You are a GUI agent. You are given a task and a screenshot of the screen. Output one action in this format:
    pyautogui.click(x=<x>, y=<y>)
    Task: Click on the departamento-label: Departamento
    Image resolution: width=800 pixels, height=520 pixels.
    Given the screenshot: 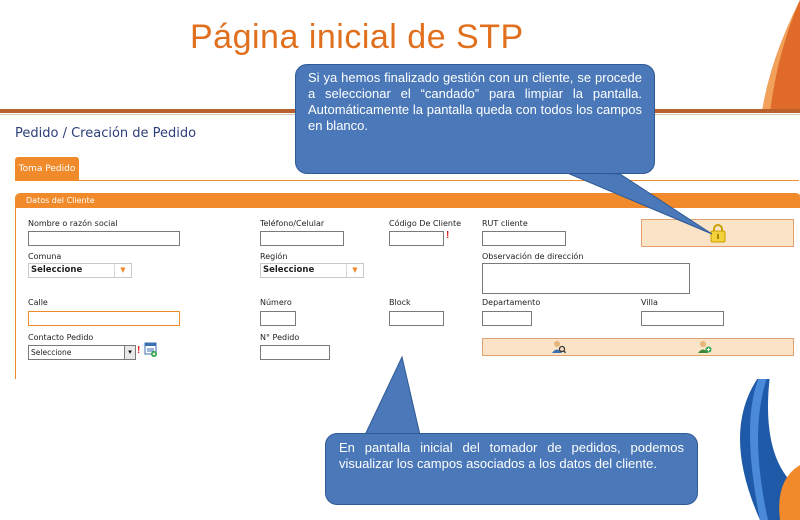 What is the action you would take?
    pyautogui.click(x=511, y=302)
    